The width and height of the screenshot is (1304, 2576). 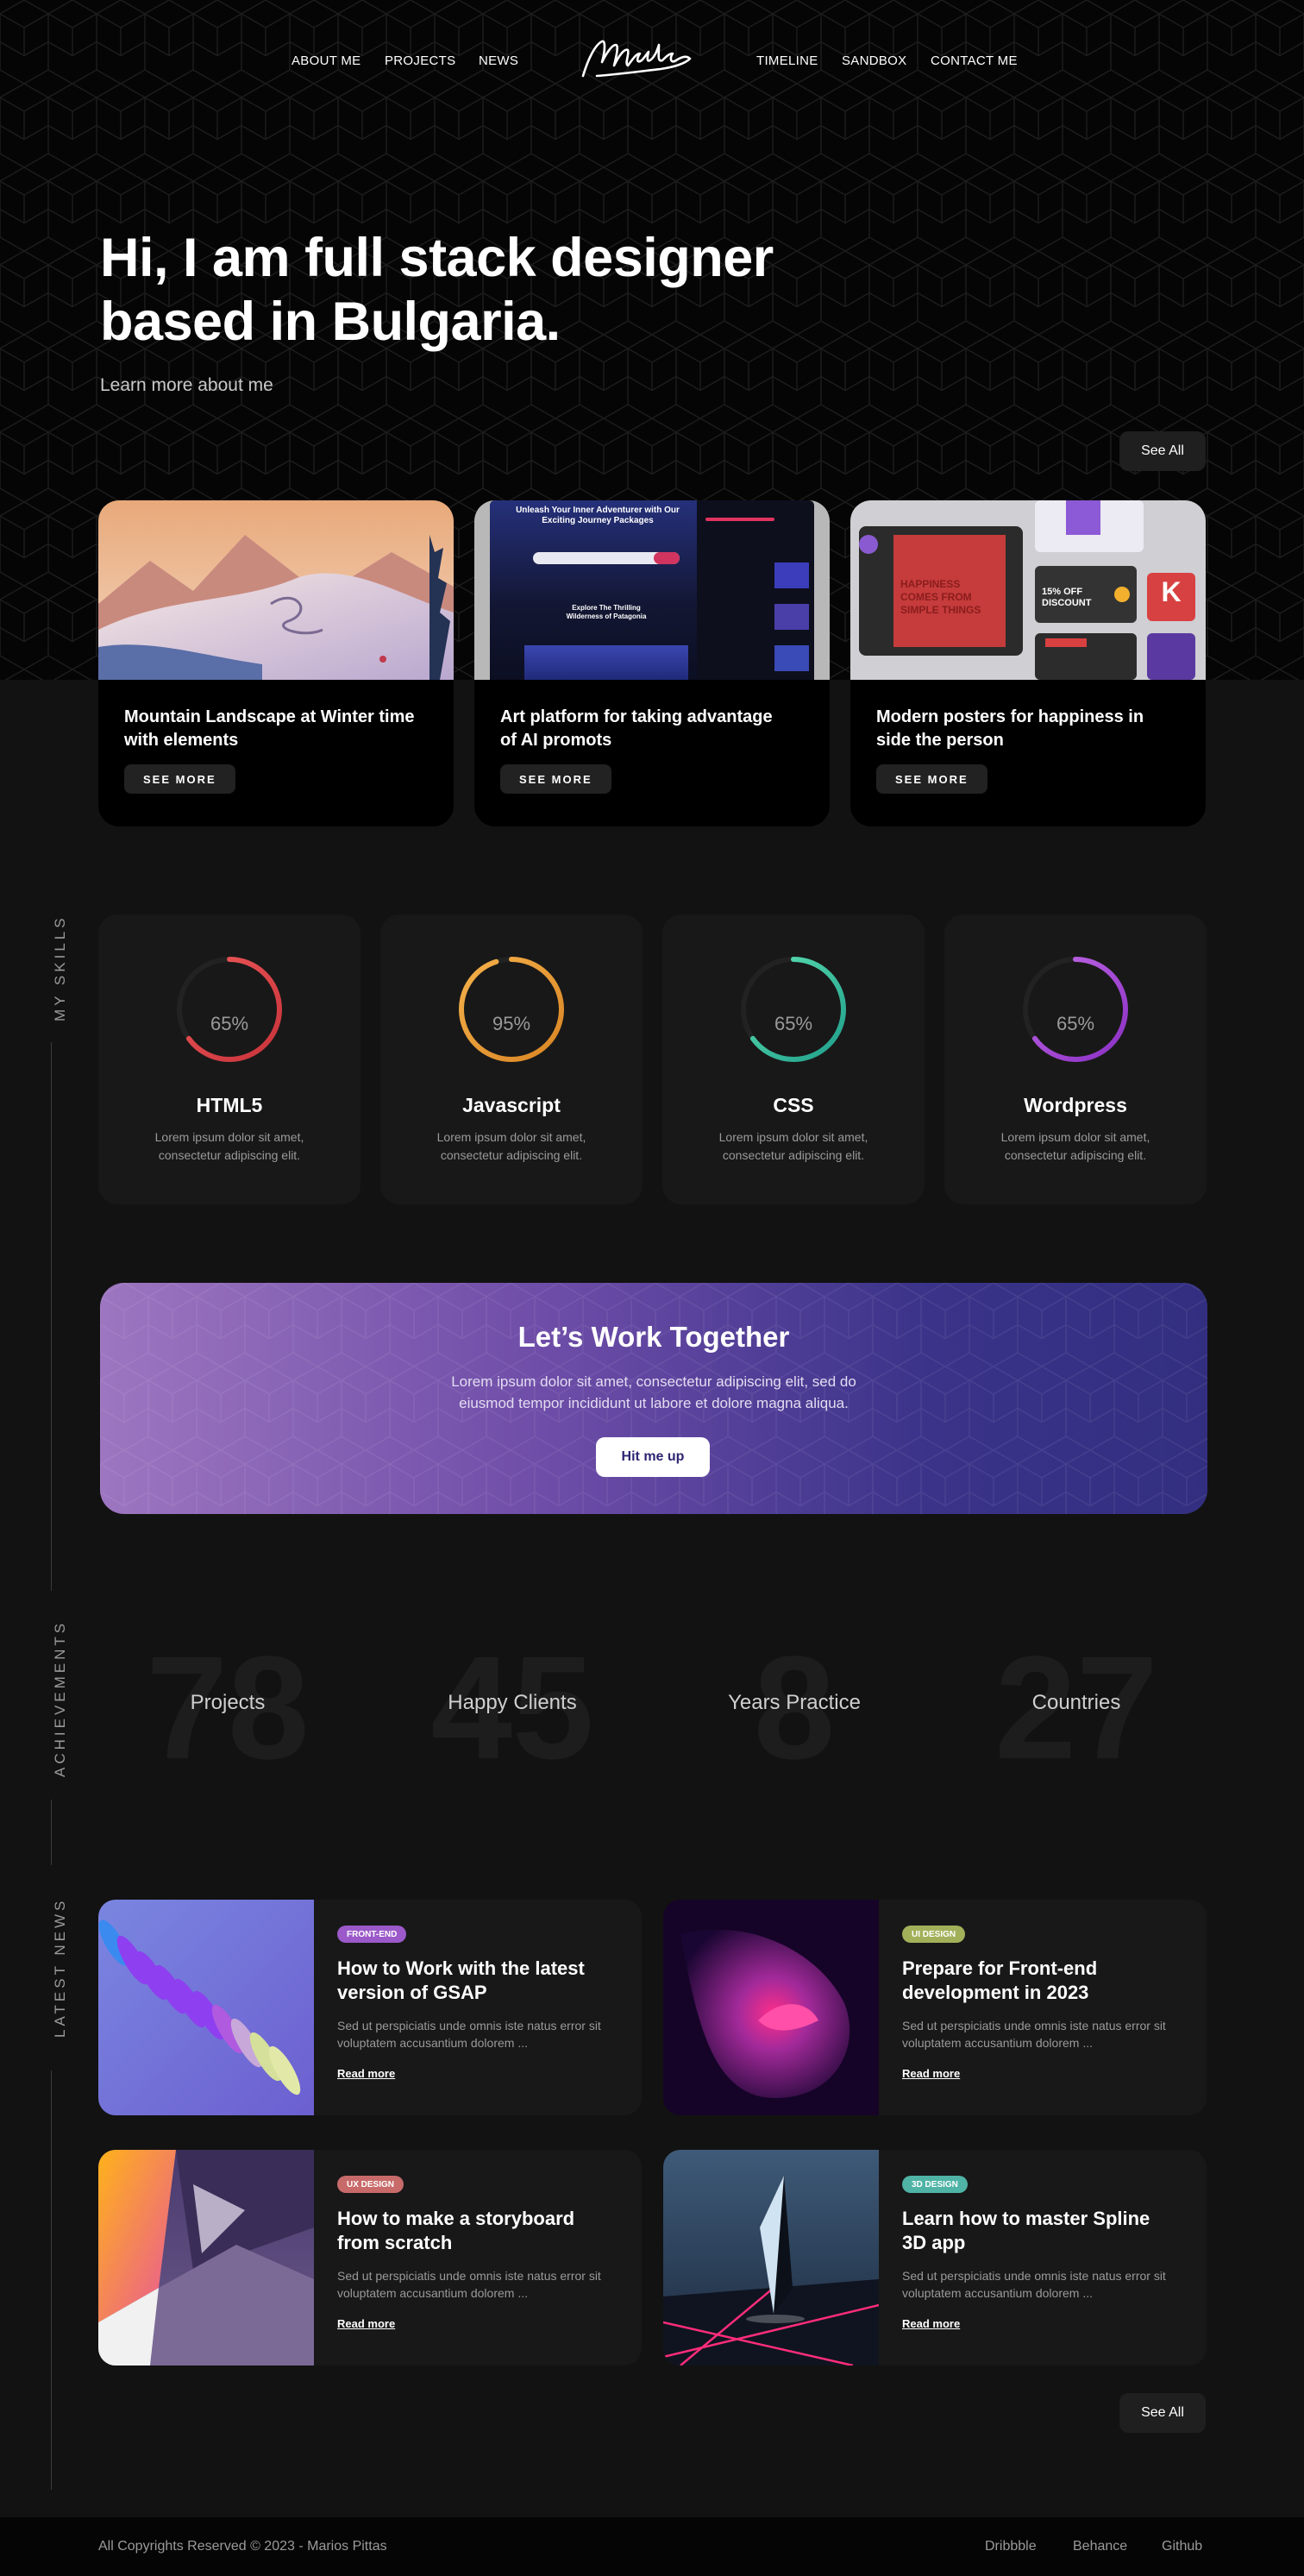 I want to click on footer-link-behance: Behance, so click(x=1100, y=2546).